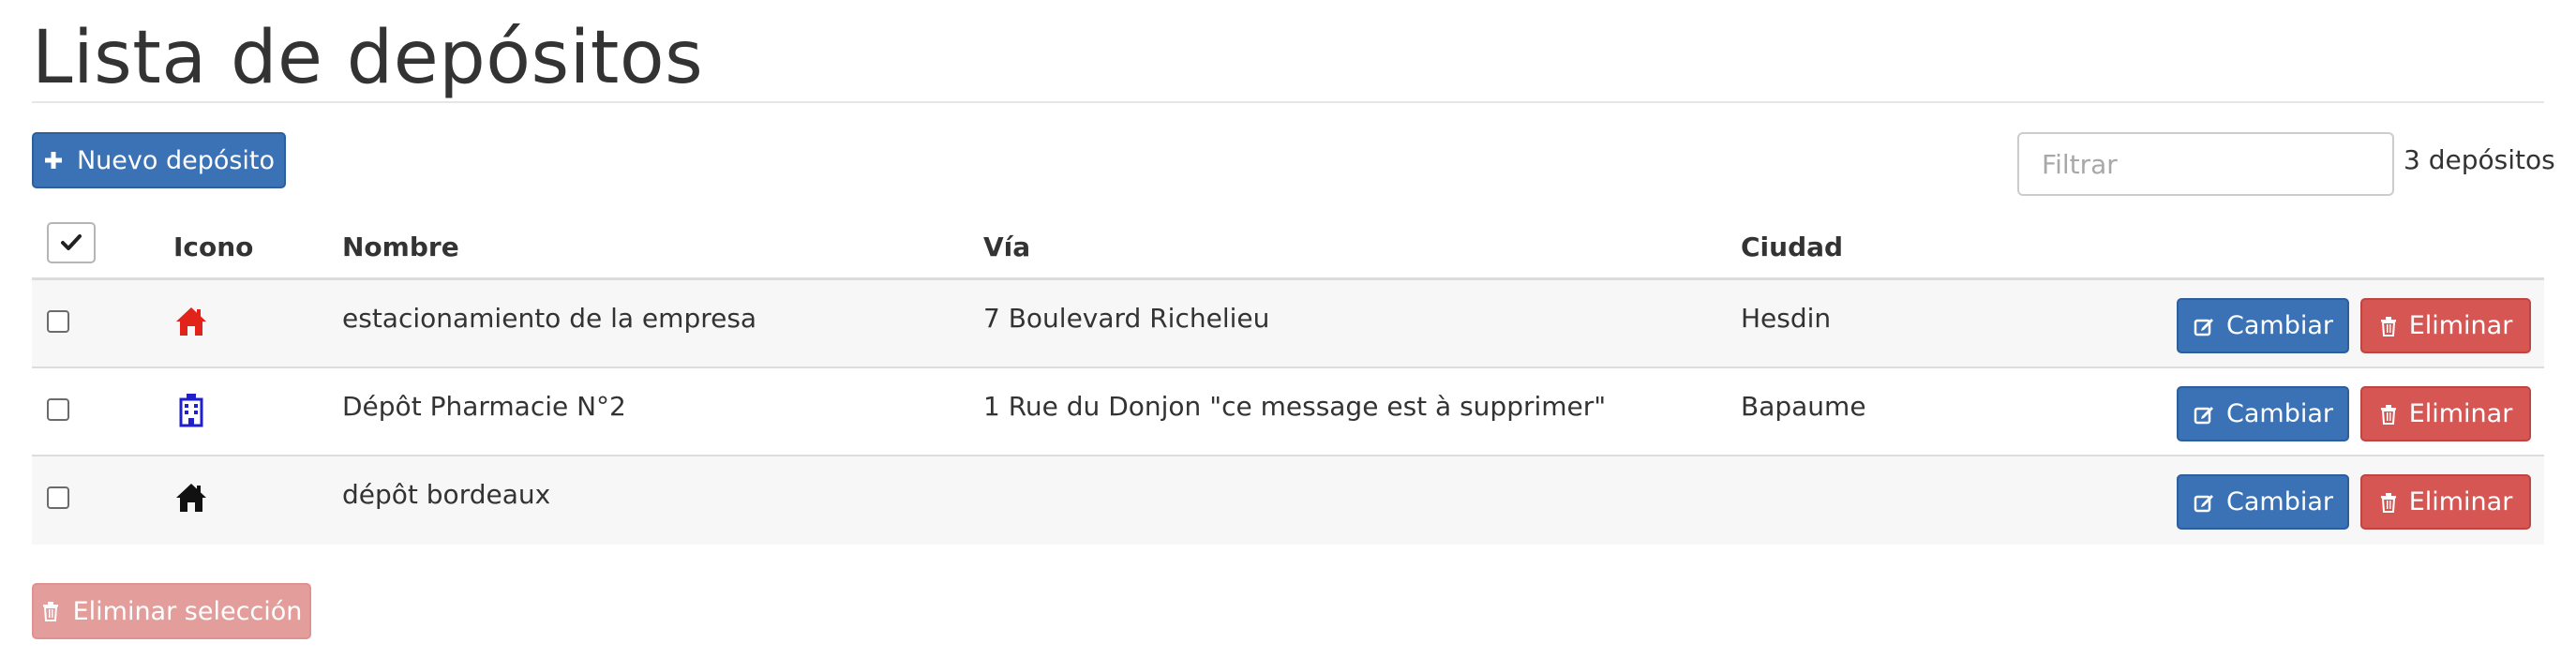 The height and width of the screenshot is (658, 2576). I want to click on column-header-icon: Icono, so click(214, 247).